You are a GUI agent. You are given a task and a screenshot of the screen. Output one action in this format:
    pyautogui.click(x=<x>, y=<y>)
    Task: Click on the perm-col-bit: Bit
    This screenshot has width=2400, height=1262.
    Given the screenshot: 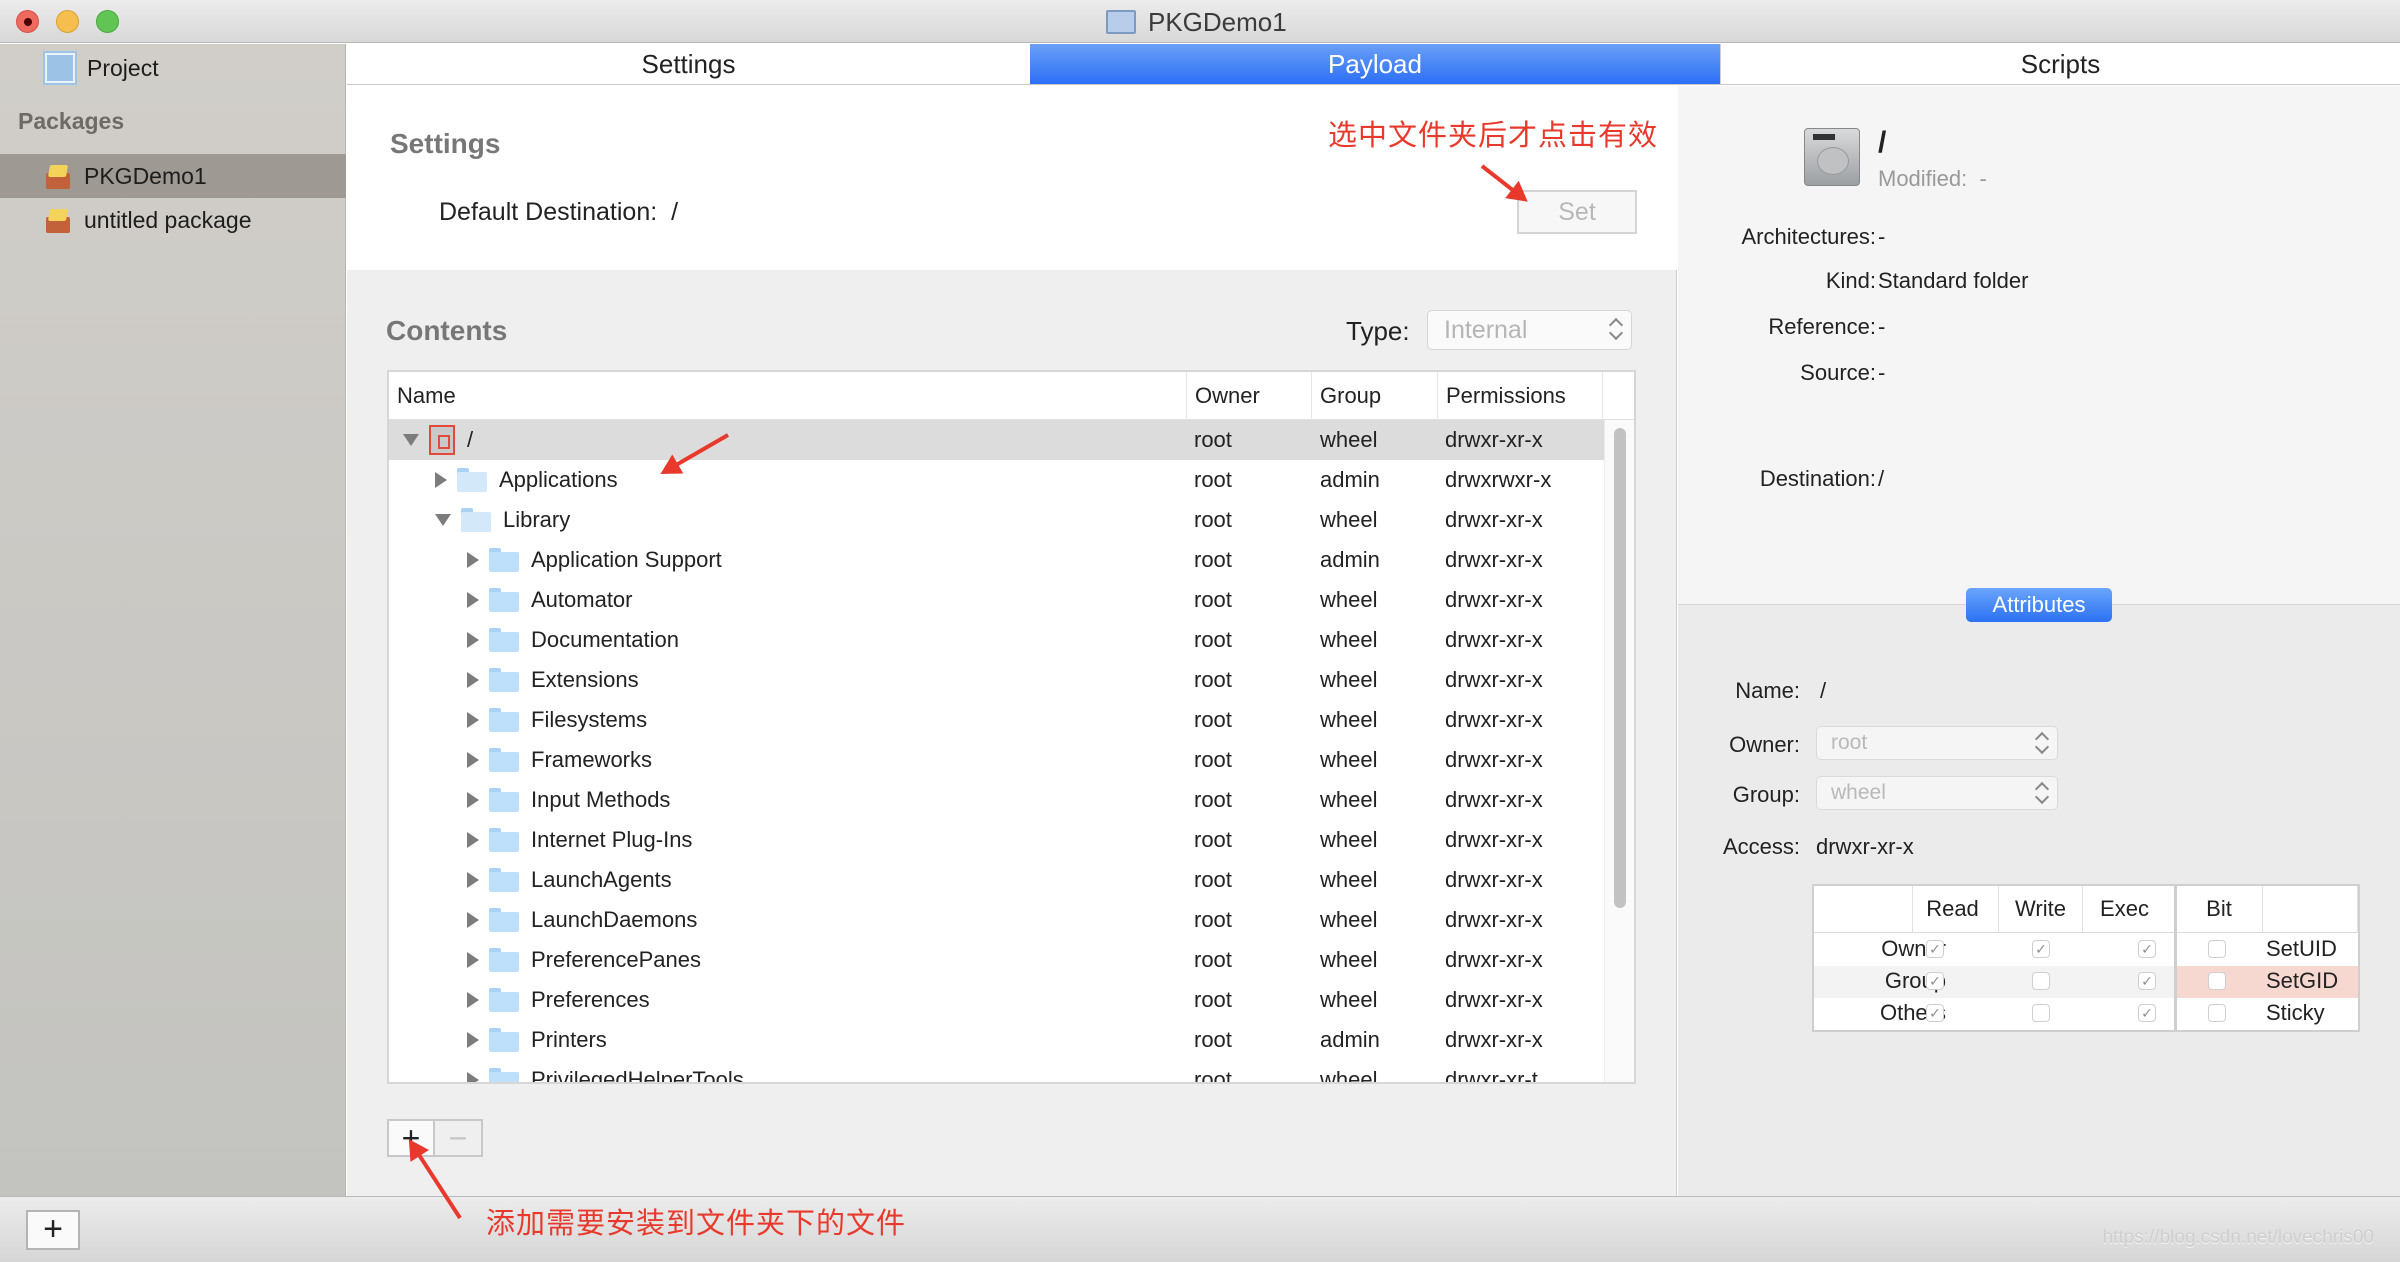 What is the action you would take?
    pyautogui.click(x=2219, y=908)
    